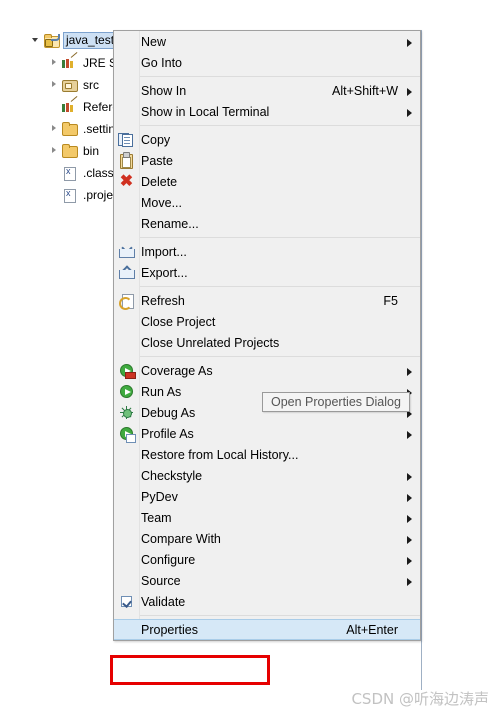  Describe the element at coordinates (163, 300) in the screenshot. I see `menu-item-label: Refresh` at that location.